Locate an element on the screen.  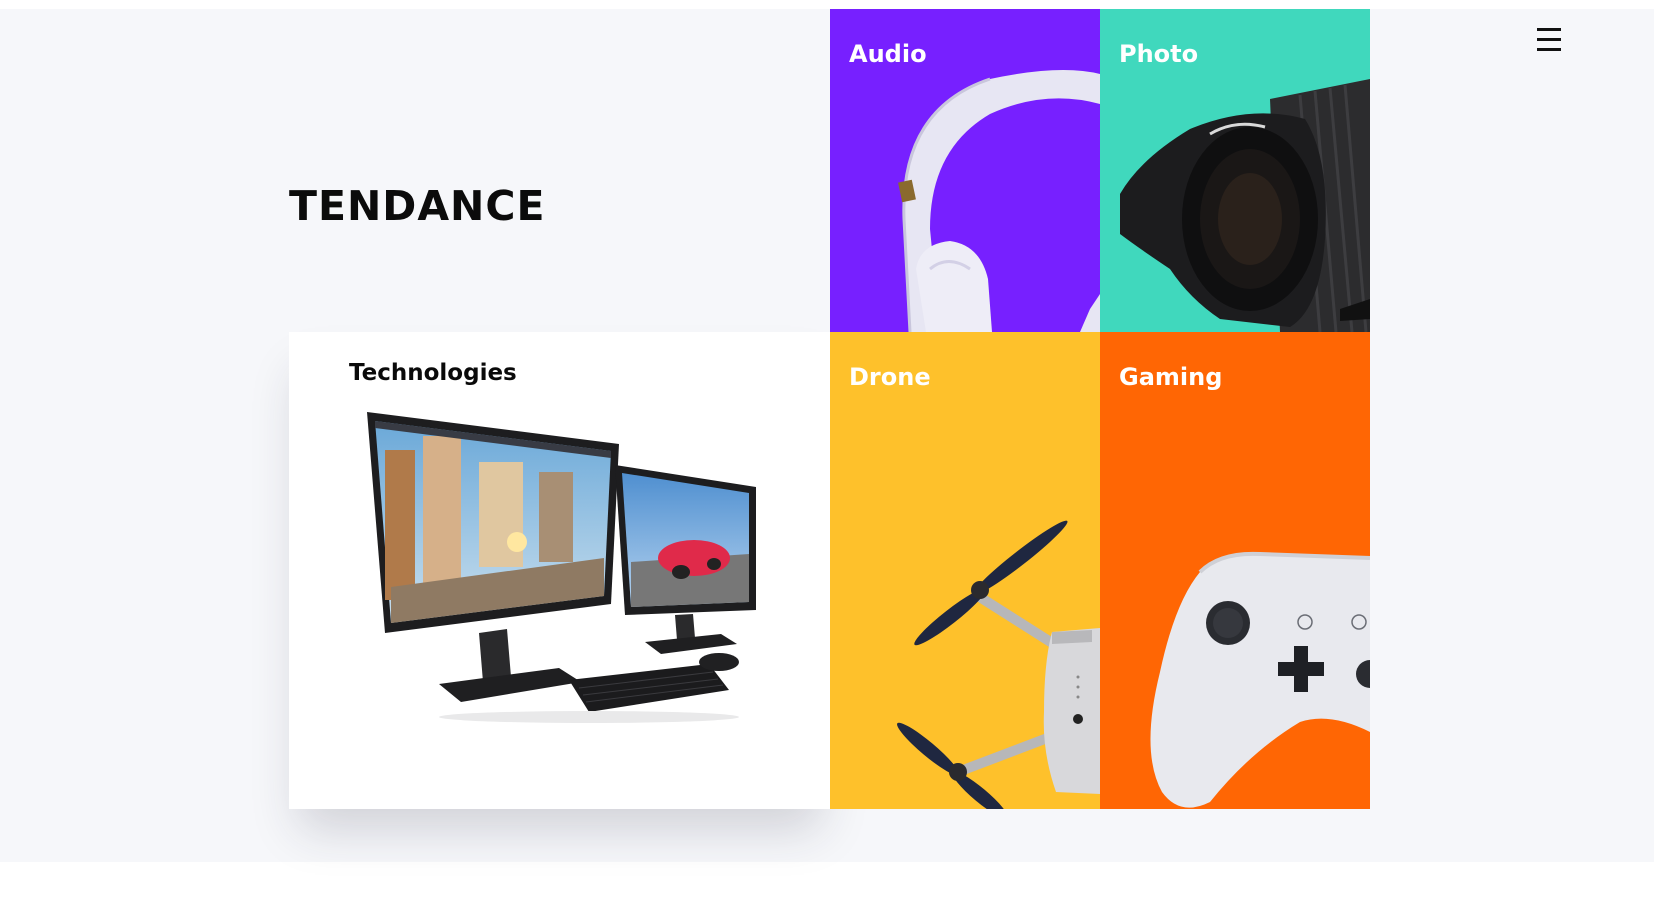
category-label-drone: Drone is located at coordinates (890, 377).